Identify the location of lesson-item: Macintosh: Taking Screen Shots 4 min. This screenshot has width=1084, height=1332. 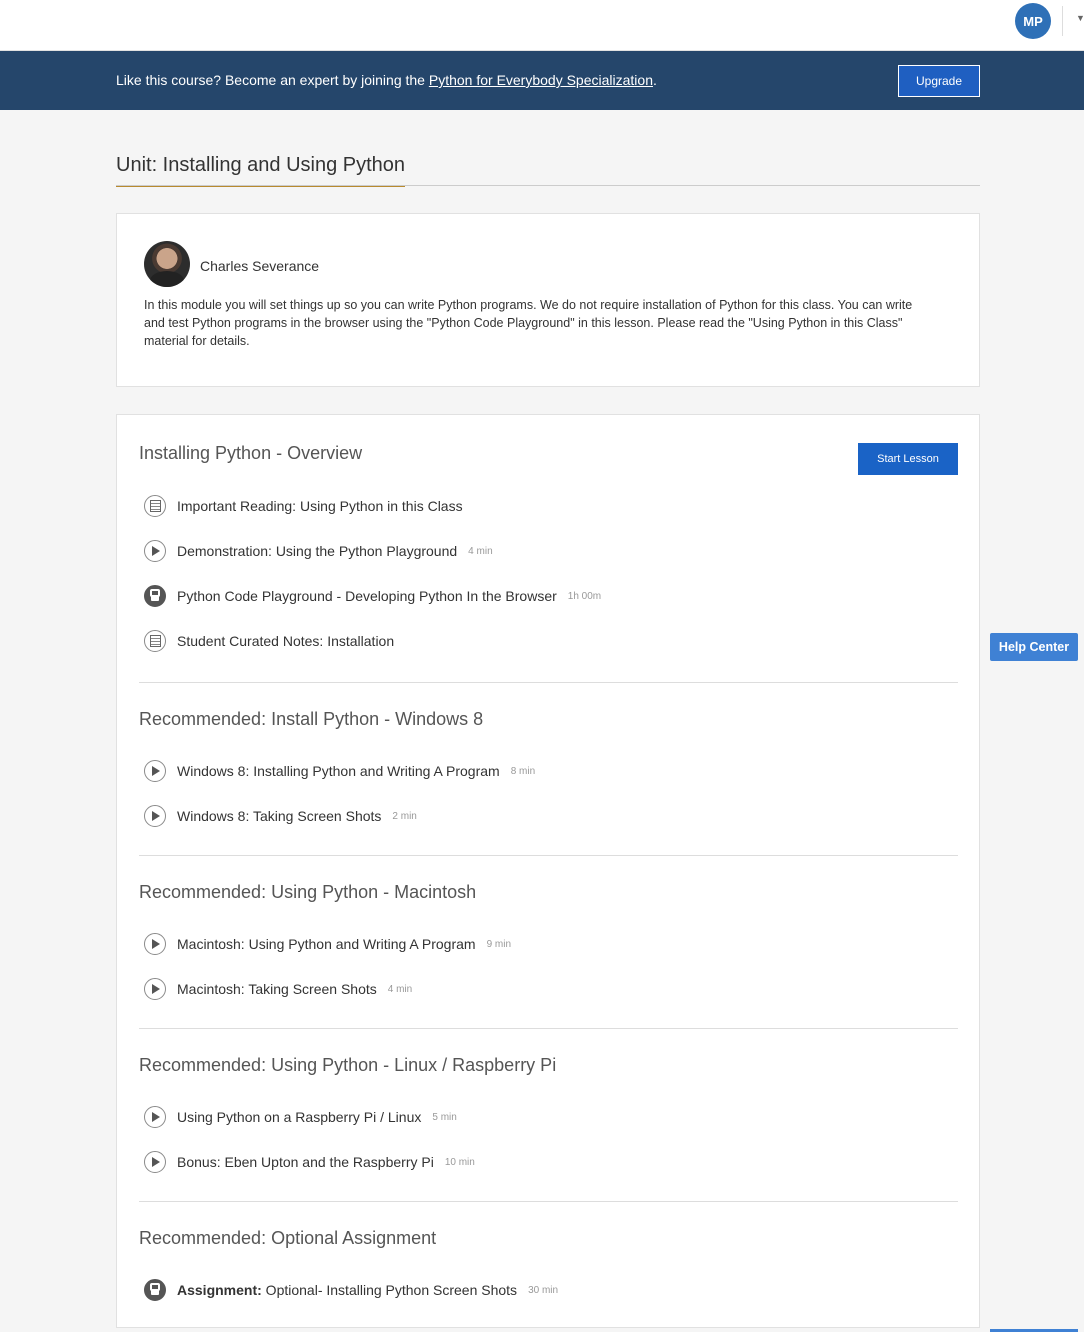
(278, 989).